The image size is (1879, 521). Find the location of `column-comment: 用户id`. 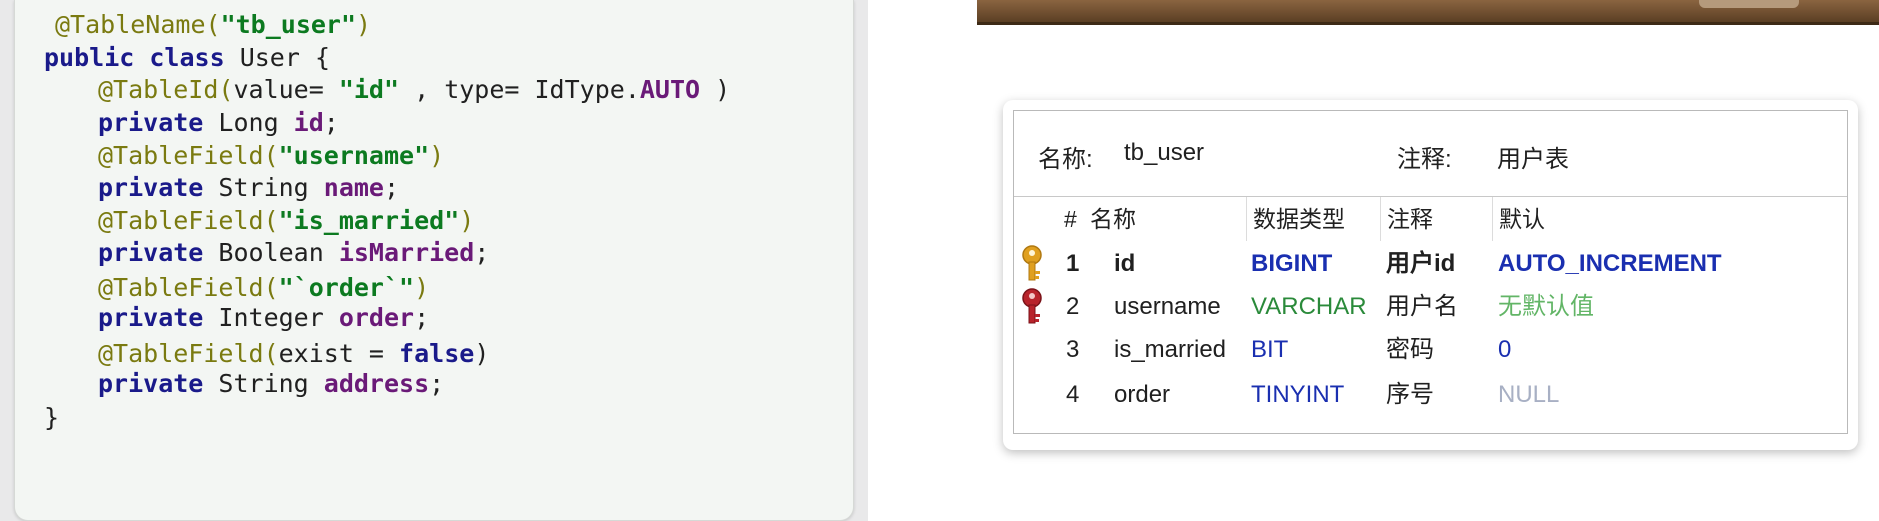

column-comment: 用户id is located at coordinates (1421, 263).